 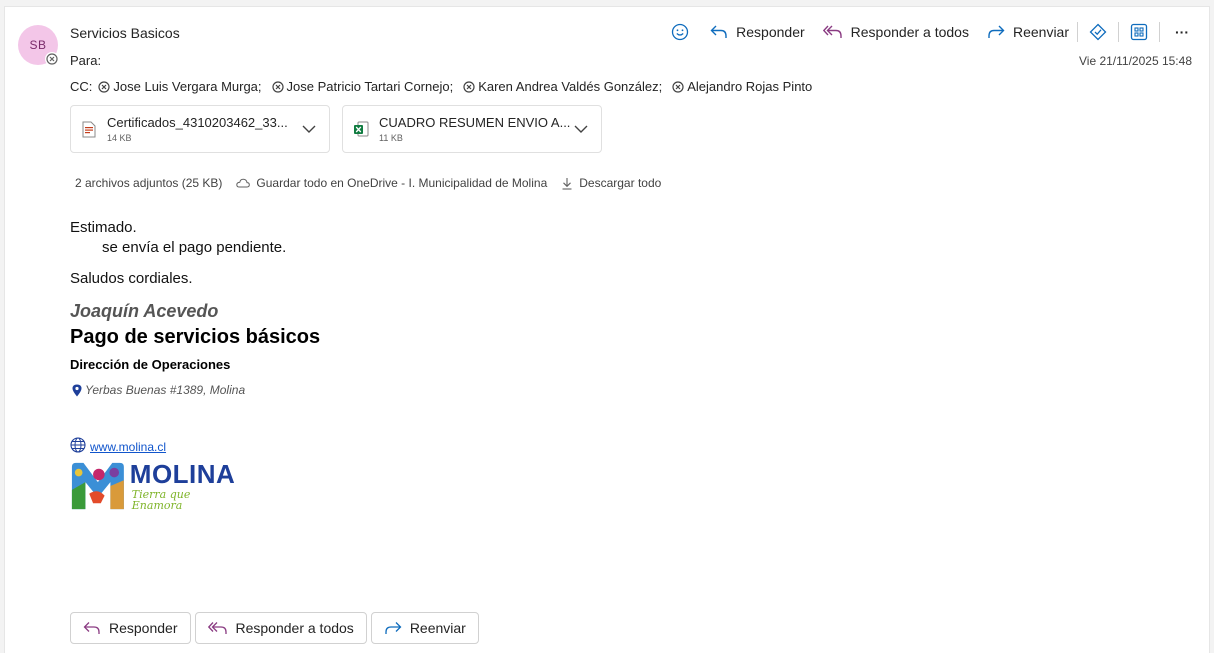 What do you see at coordinates (78, 445) in the screenshot?
I see `globe-icon` at bounding box center [78, 445].